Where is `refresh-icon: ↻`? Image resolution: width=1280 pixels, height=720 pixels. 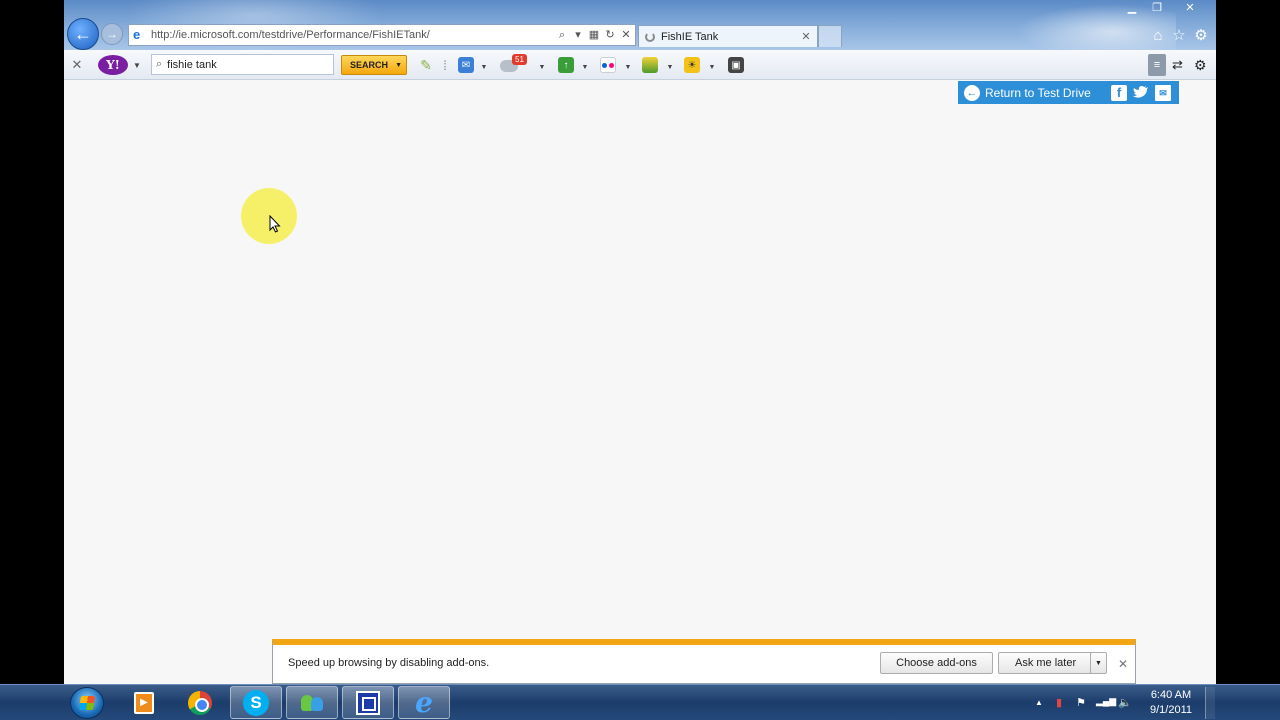
refresh-icon: ↻ is located at coordinates (610, 35).